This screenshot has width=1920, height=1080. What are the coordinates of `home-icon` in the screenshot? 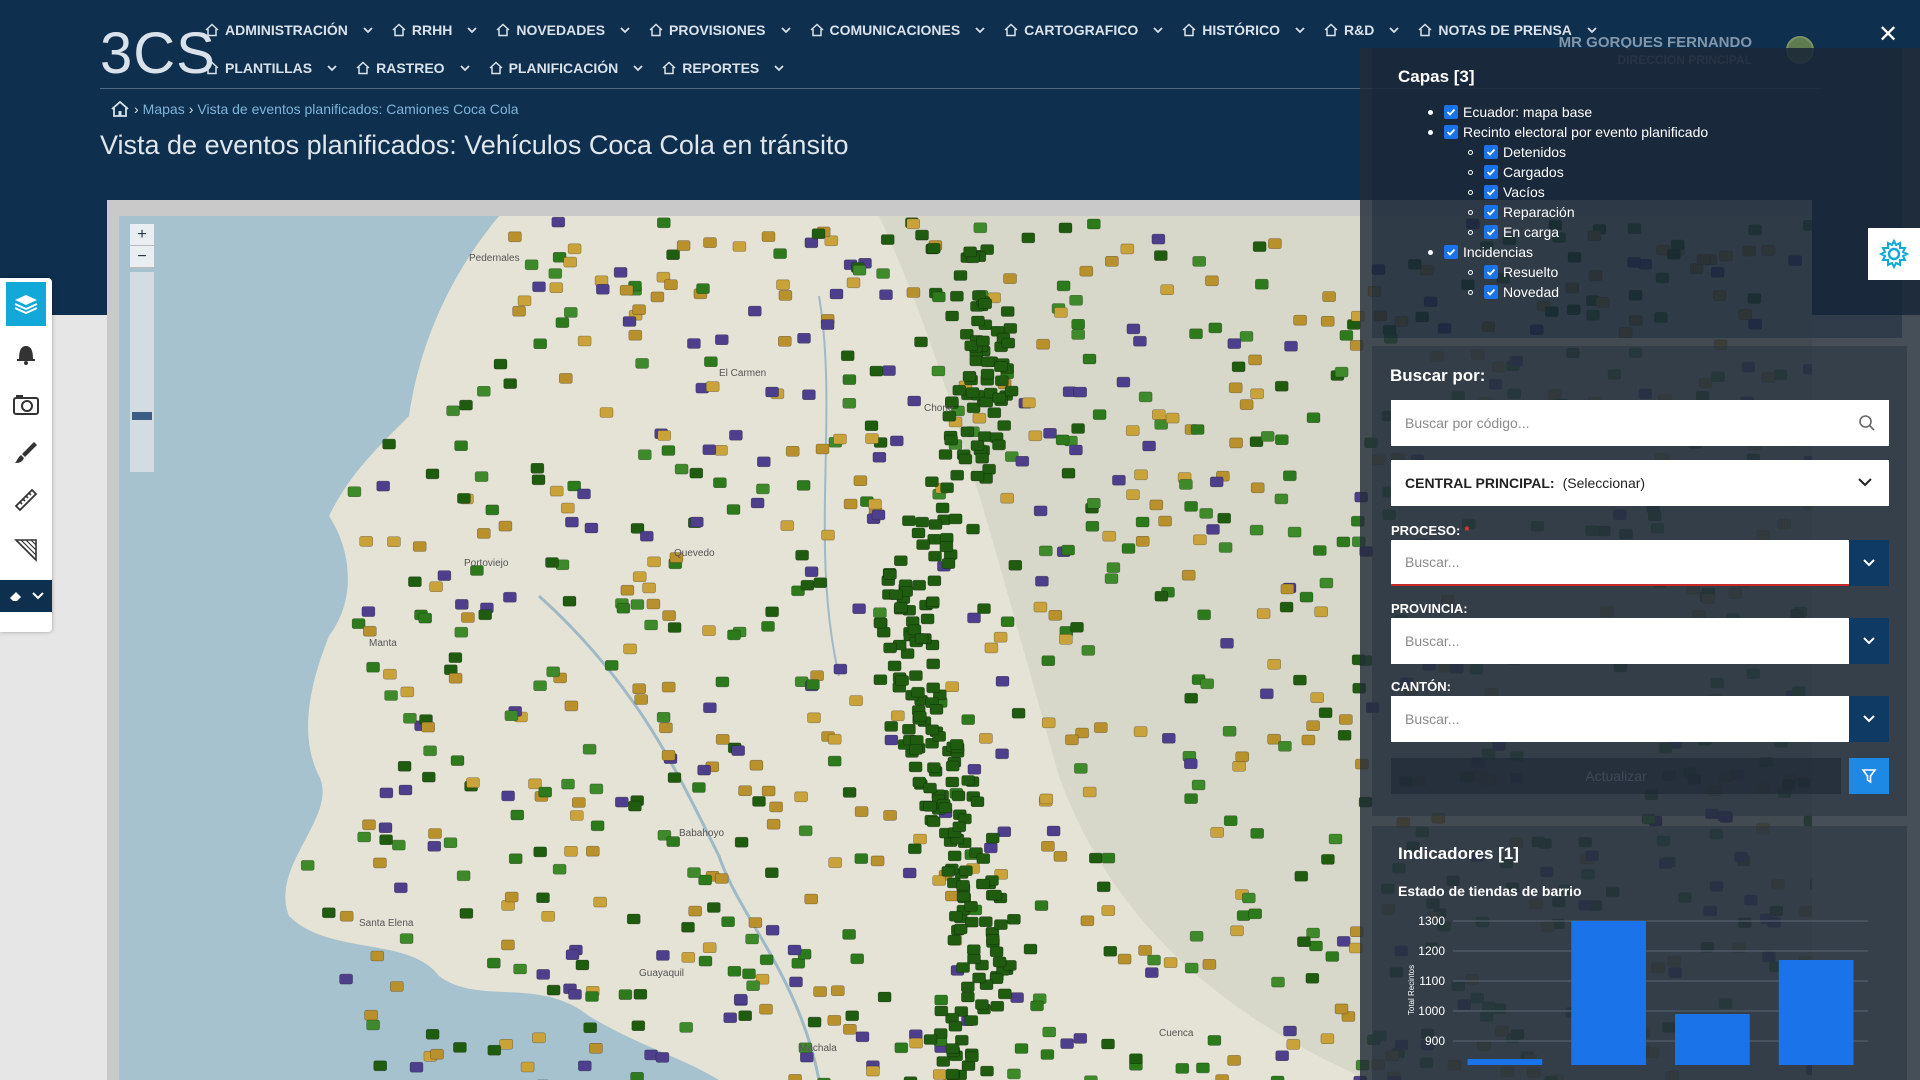 It's located at (120, 109).